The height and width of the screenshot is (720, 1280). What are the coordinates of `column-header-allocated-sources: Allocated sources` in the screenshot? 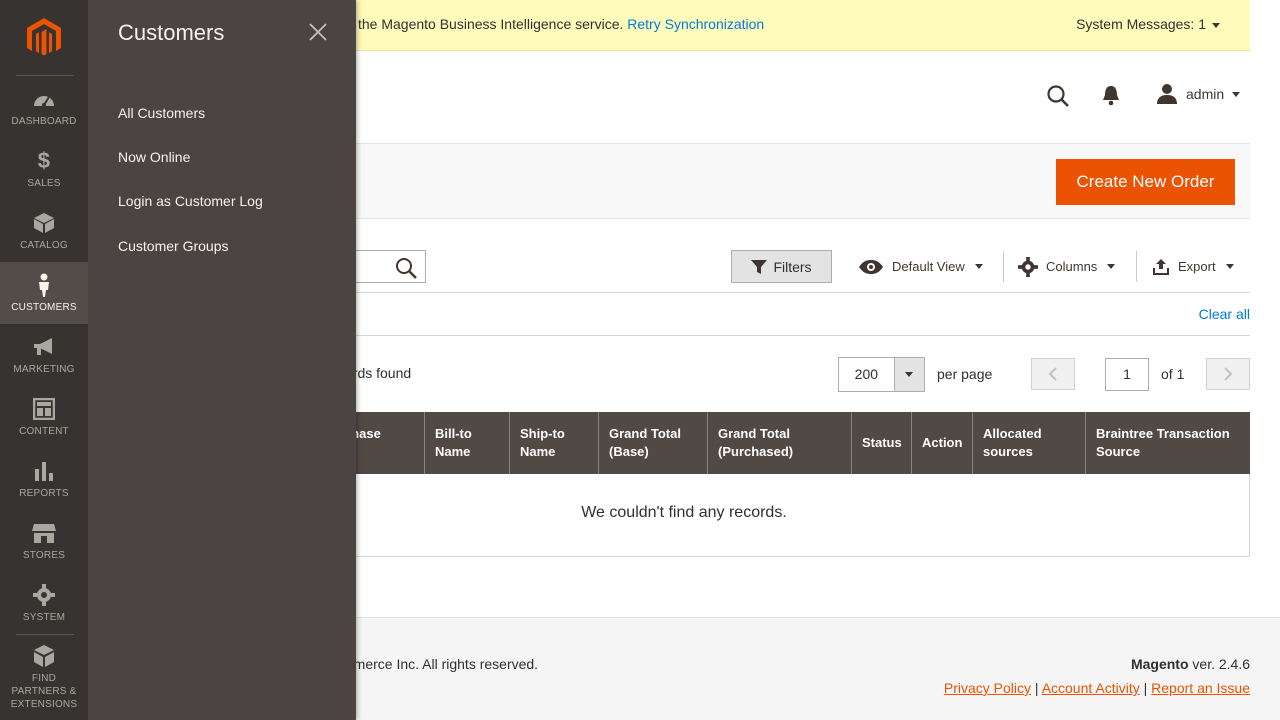 It's located at (1028, 443).